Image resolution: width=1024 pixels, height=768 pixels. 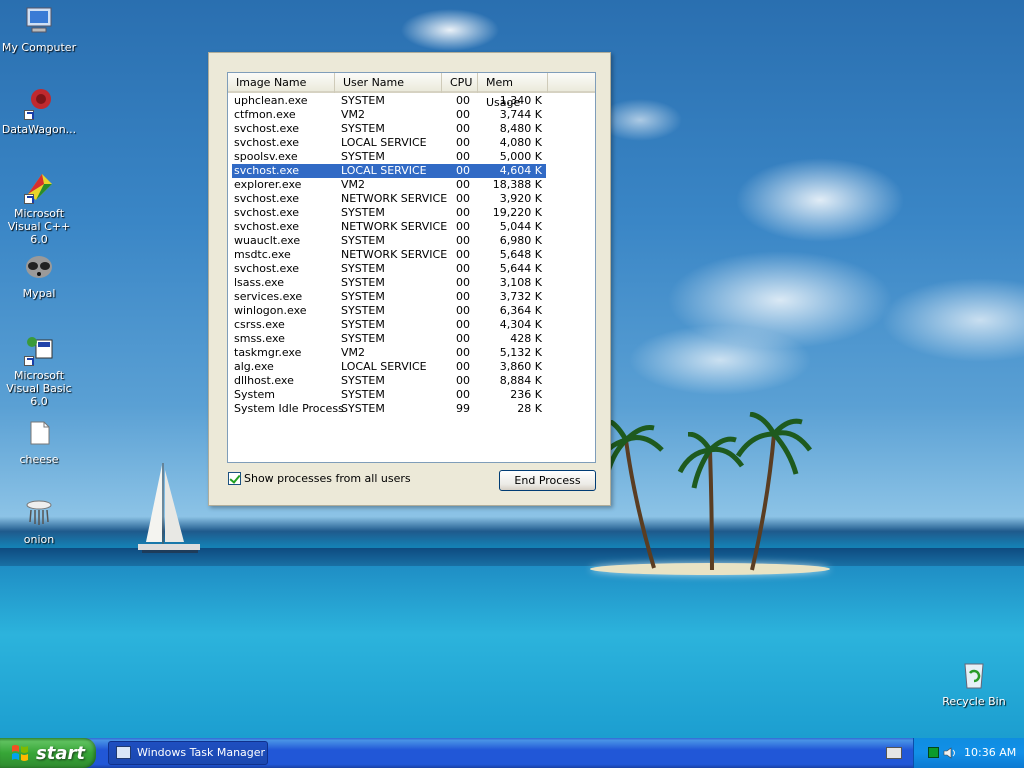 I want to click on process-name: explorer.exe, so click(x=268, y=184).